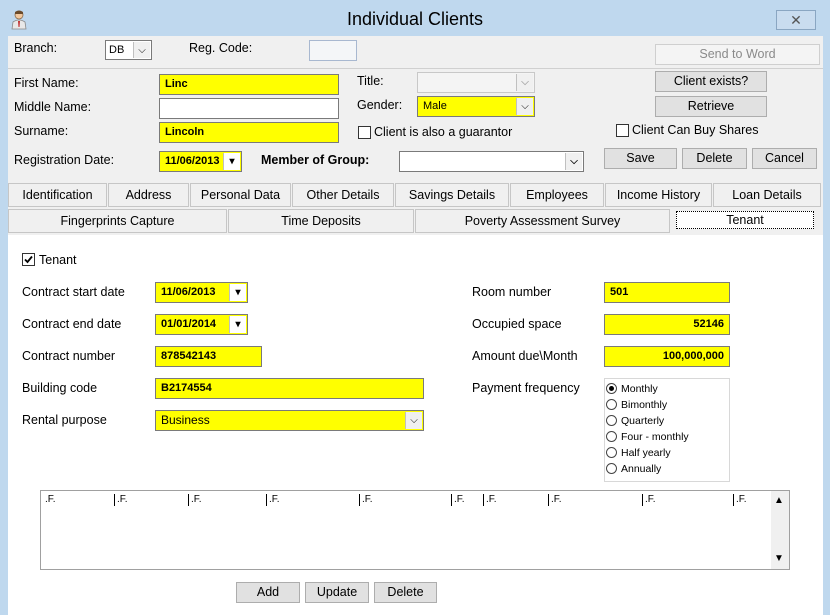 The width and height of the screenshot is (830, 615). I want to click on radio-half-yearly, so click(611, 452).